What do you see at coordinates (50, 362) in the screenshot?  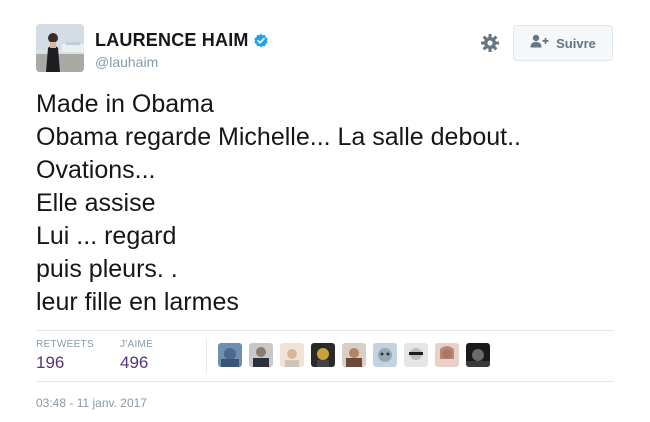 I see `retweets-count: 196` at bounding box center [50, 362].